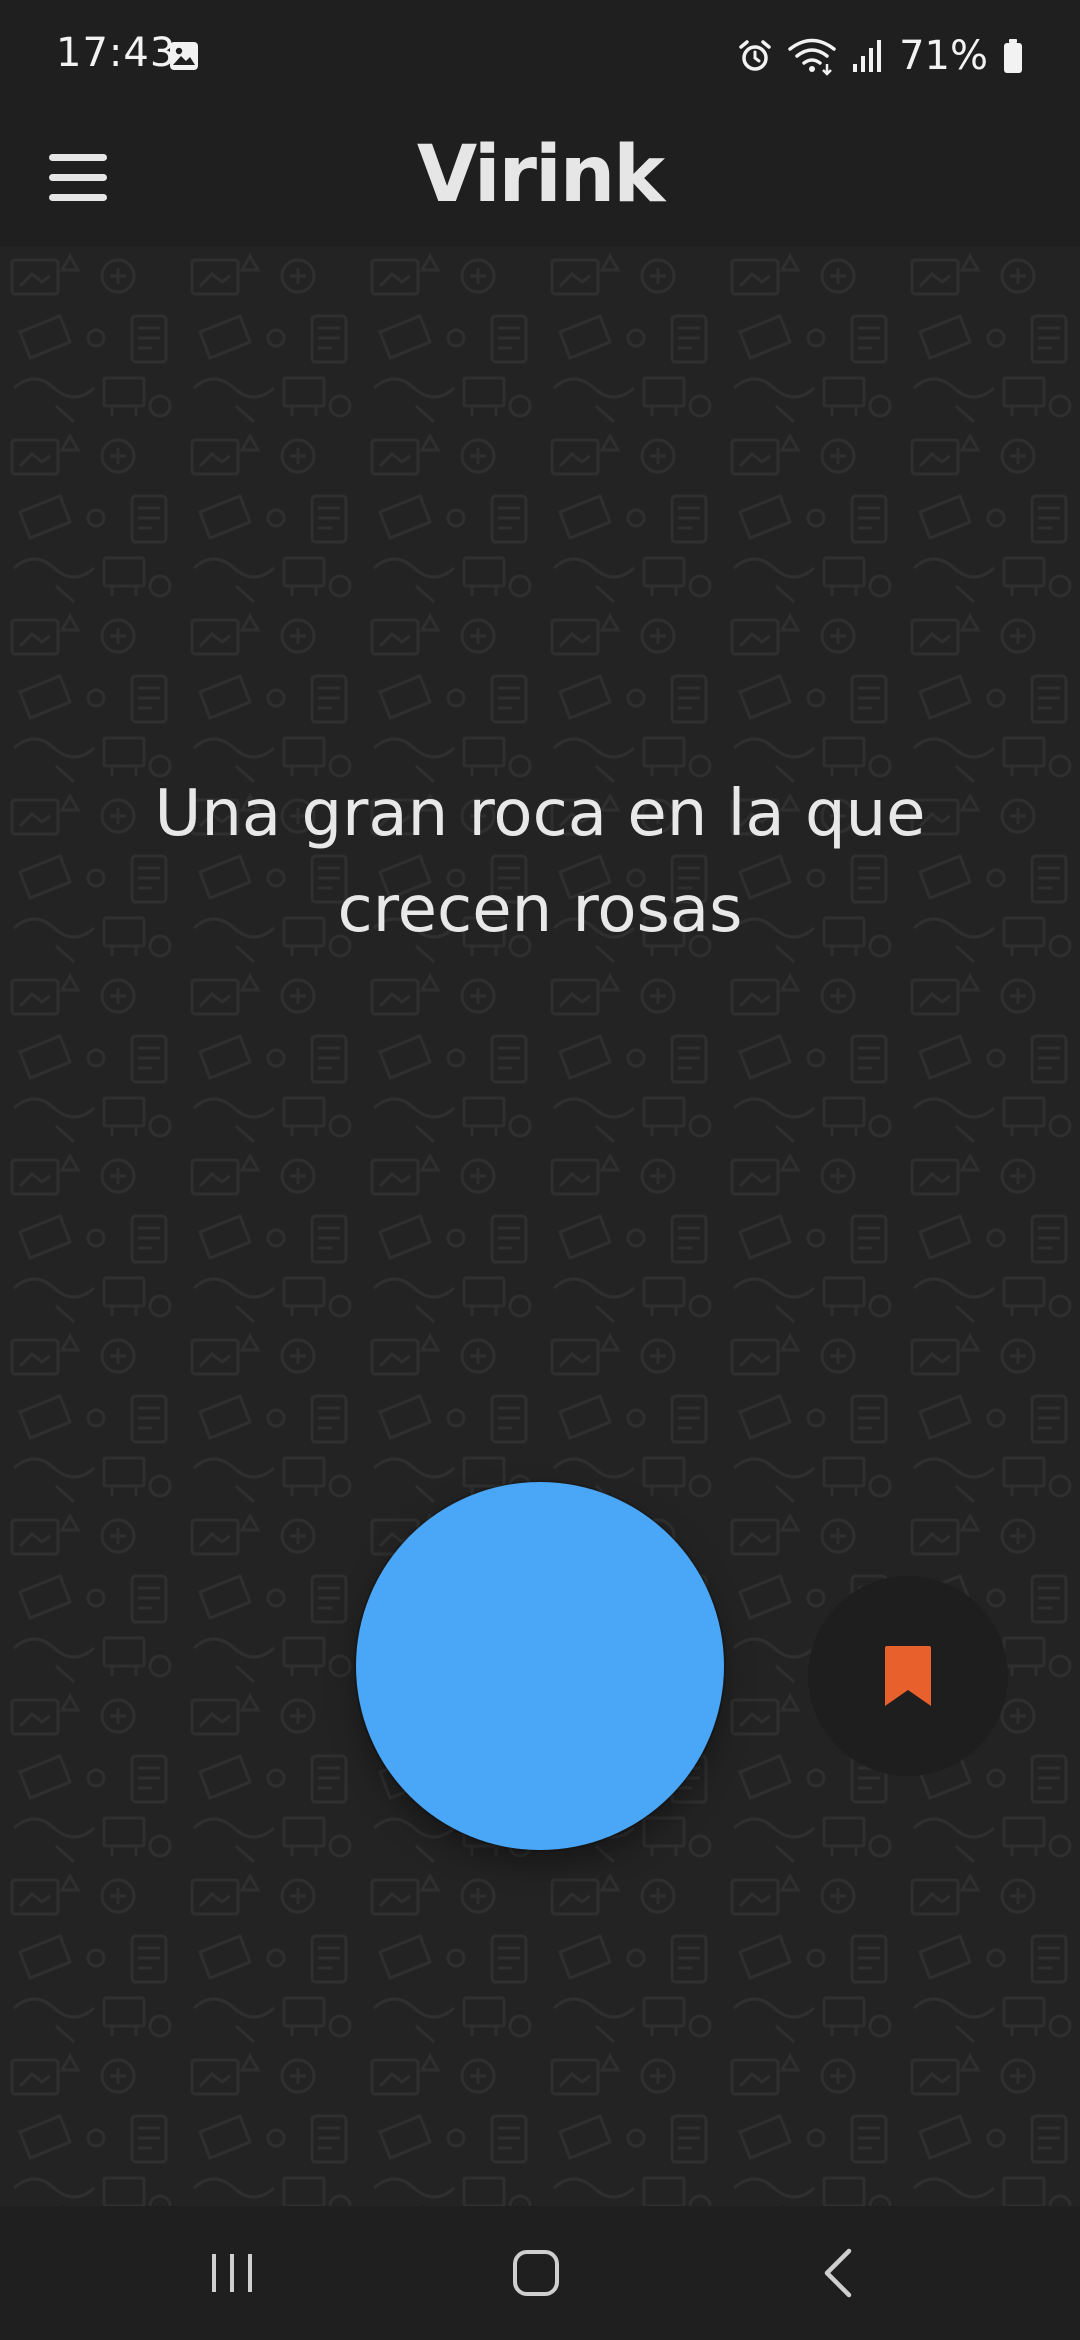  I want to click on home-button, so click(536, 2273).